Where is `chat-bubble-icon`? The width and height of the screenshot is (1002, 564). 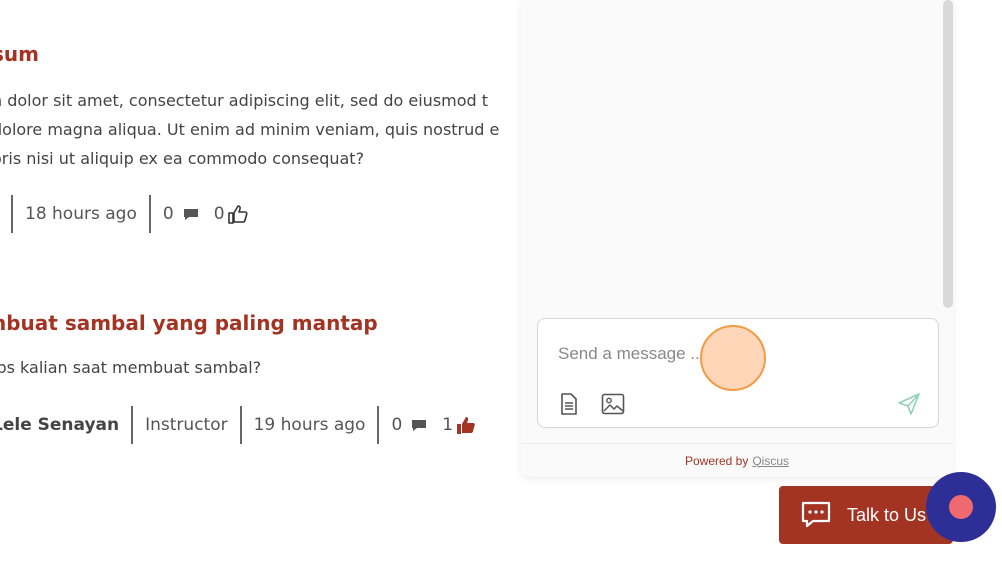 chat-bubble-icon is located at coordinates (816, 514).